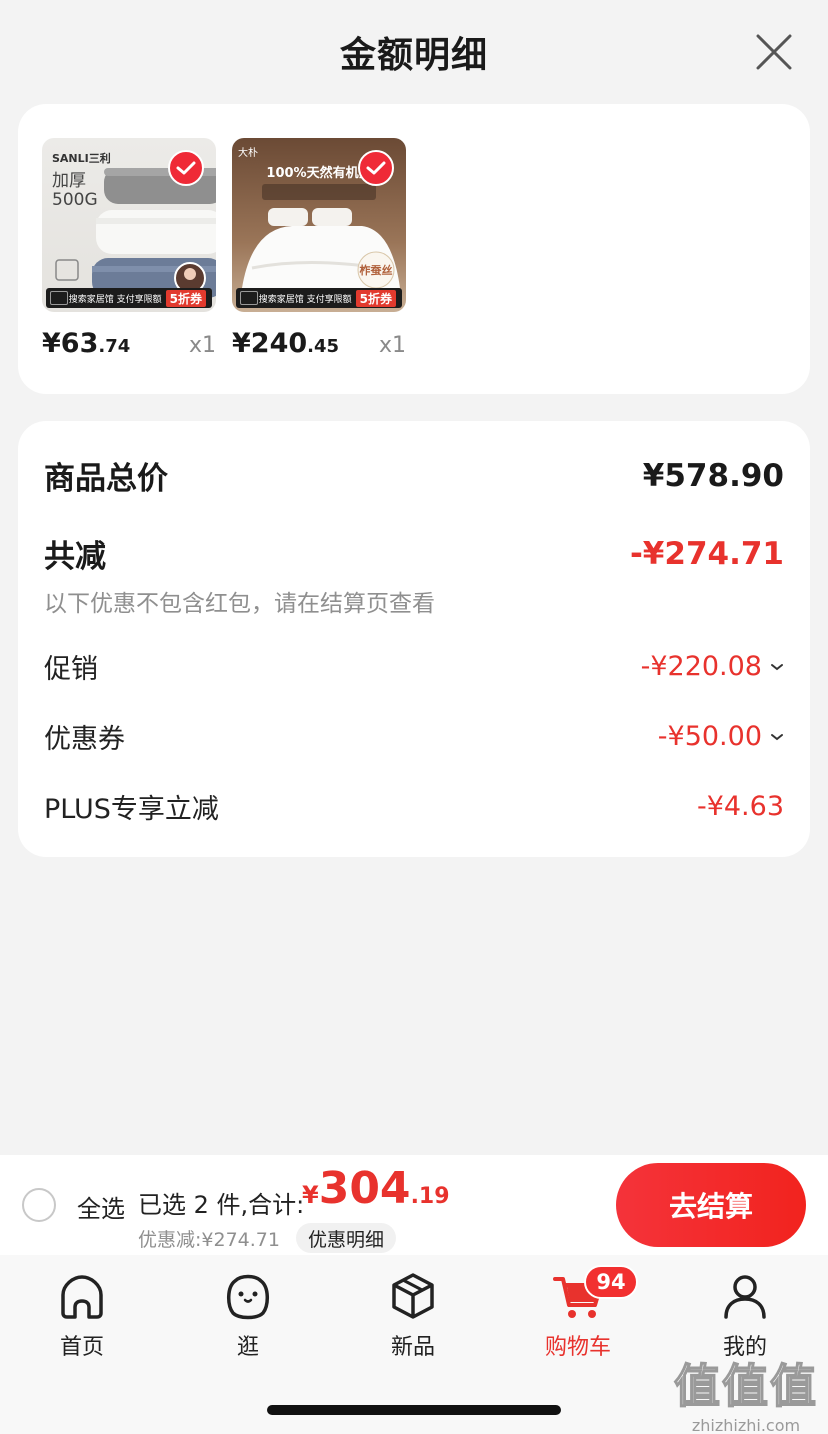 Image resolution: width=828 pixels, height=1434 pixels. Describe the element at coordinates (746, 1425) in the screenshot. I see `watermark-url: zhizhizhi.com` at that location.